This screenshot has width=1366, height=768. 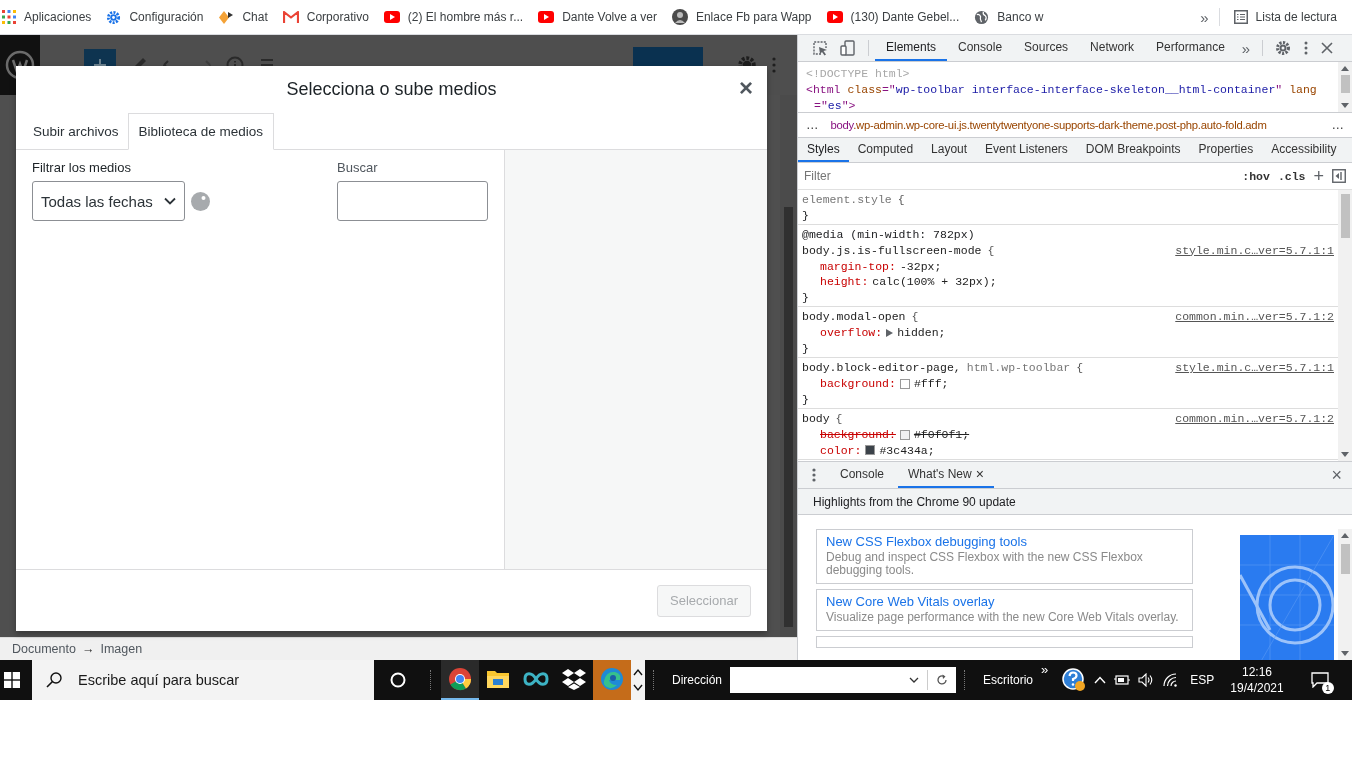 I want to click on bookmark-link: Chat, so click(x=247, y=17).